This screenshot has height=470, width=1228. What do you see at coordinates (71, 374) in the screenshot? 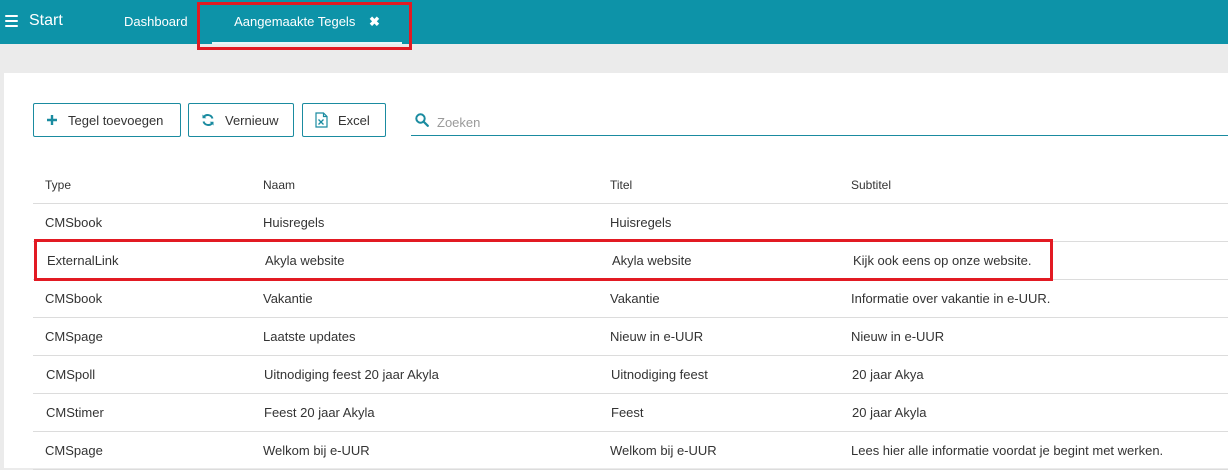
I see `cell-type: CMSpoll` at bounding box center [71, 374].